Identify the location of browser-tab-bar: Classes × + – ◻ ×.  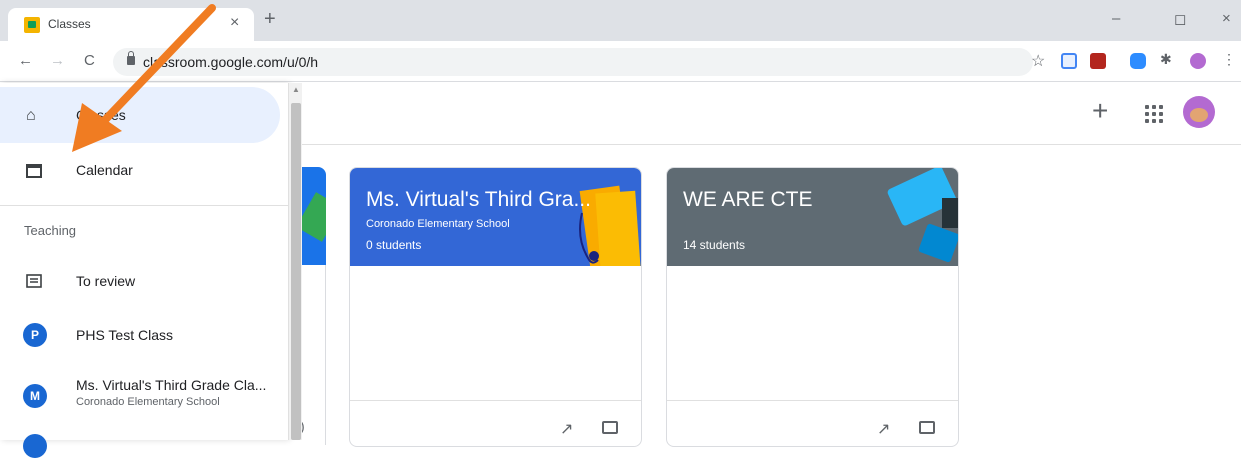
(620, 20).